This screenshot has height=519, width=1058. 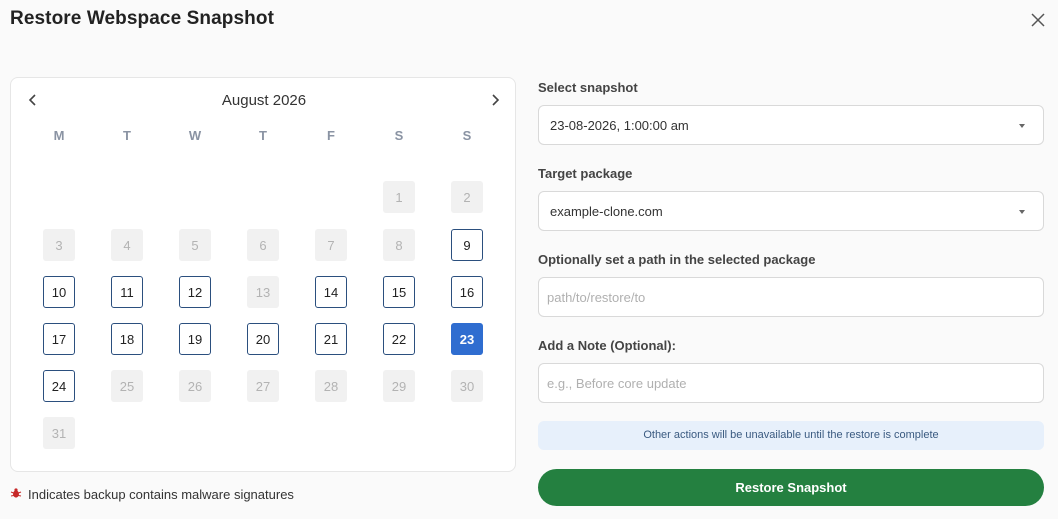 What do you see at coordinates (1038, 20) in the screenshot?
I see `close-icon` at bounding box center [1038, 20].